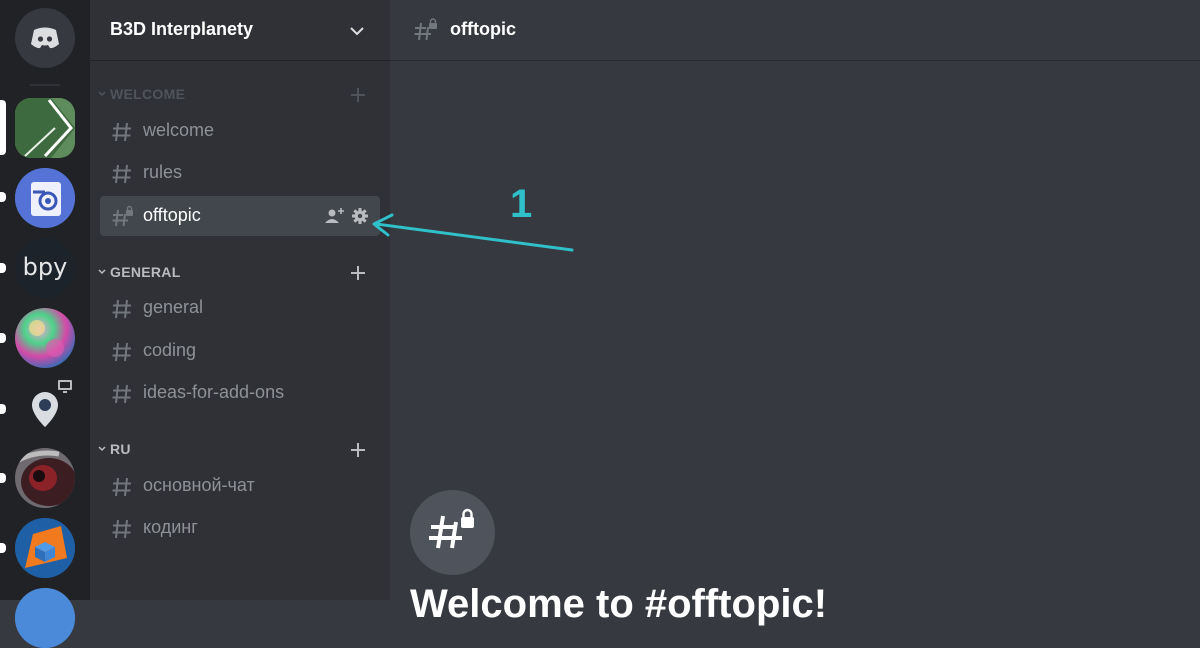 This screenshot has width=1200, height=648. I want to click on channel-rules: rules, so click(240, 173).